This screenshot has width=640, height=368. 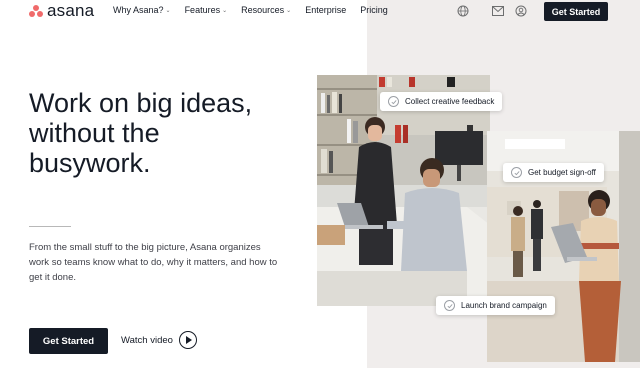 What do you see at coordinates (71, 10) in the screenshot?
I see `brand-name: asana` at bounding box center [71, 10].